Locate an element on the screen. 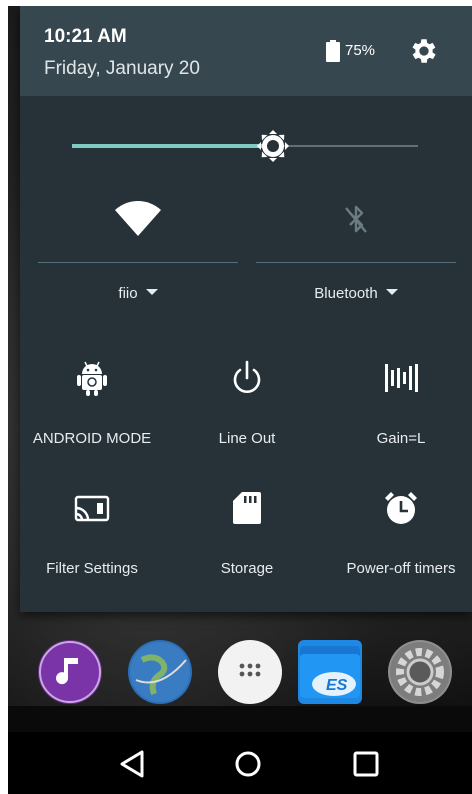  home-dock: ES is located at coordinates (240, 670).